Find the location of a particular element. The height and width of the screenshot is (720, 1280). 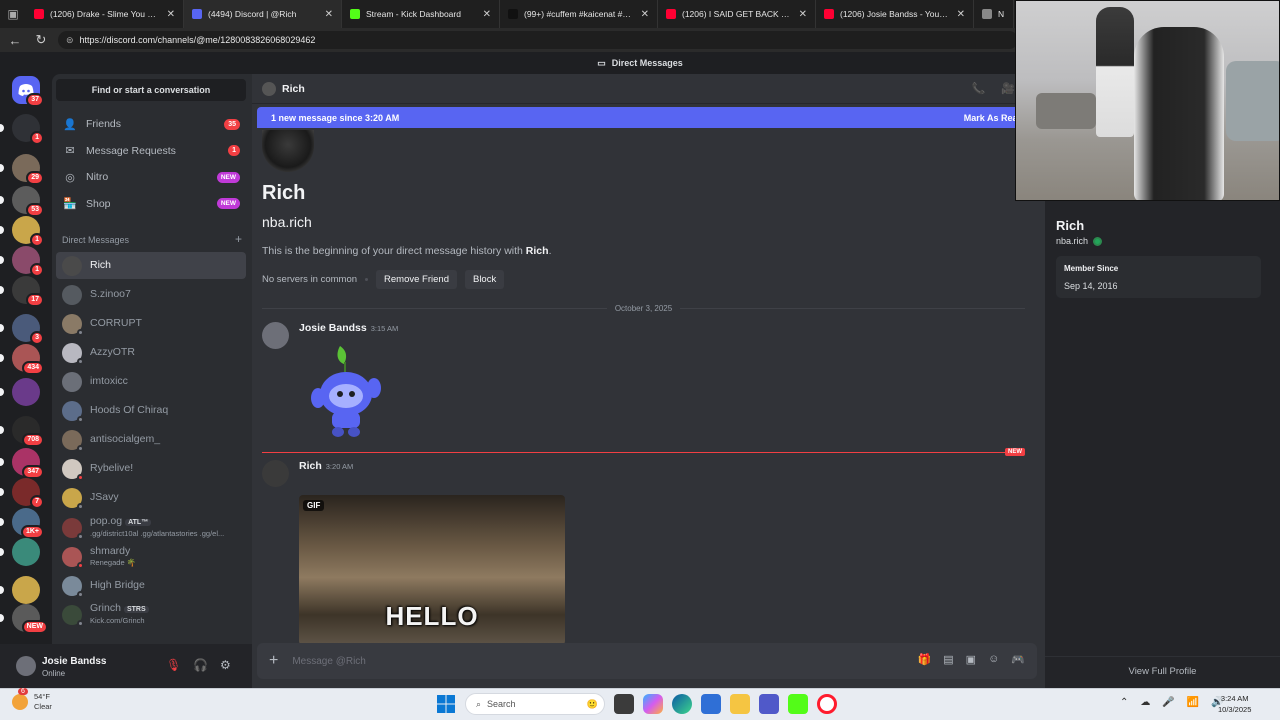

new-messages-text: 1 new message since 3:20 AM is located at coordinates (335, 117).